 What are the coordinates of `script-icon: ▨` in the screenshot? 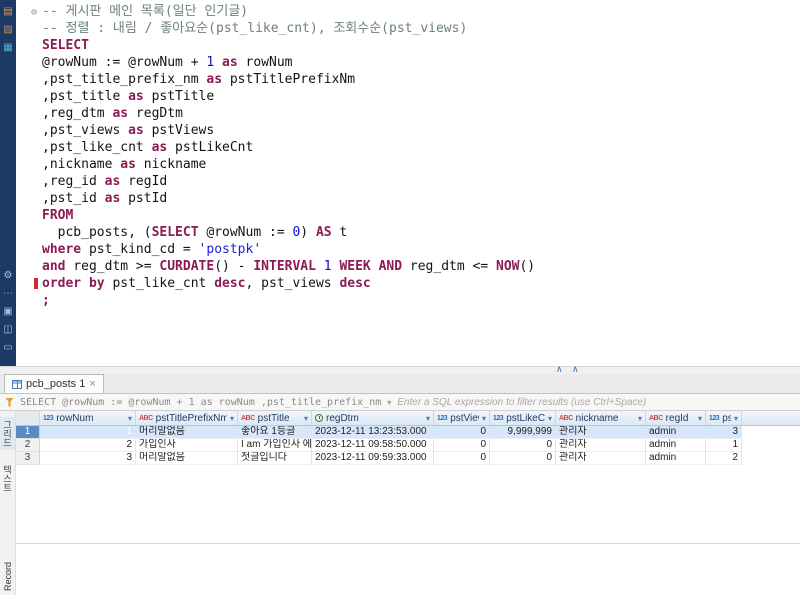 It's located at (8, 31).